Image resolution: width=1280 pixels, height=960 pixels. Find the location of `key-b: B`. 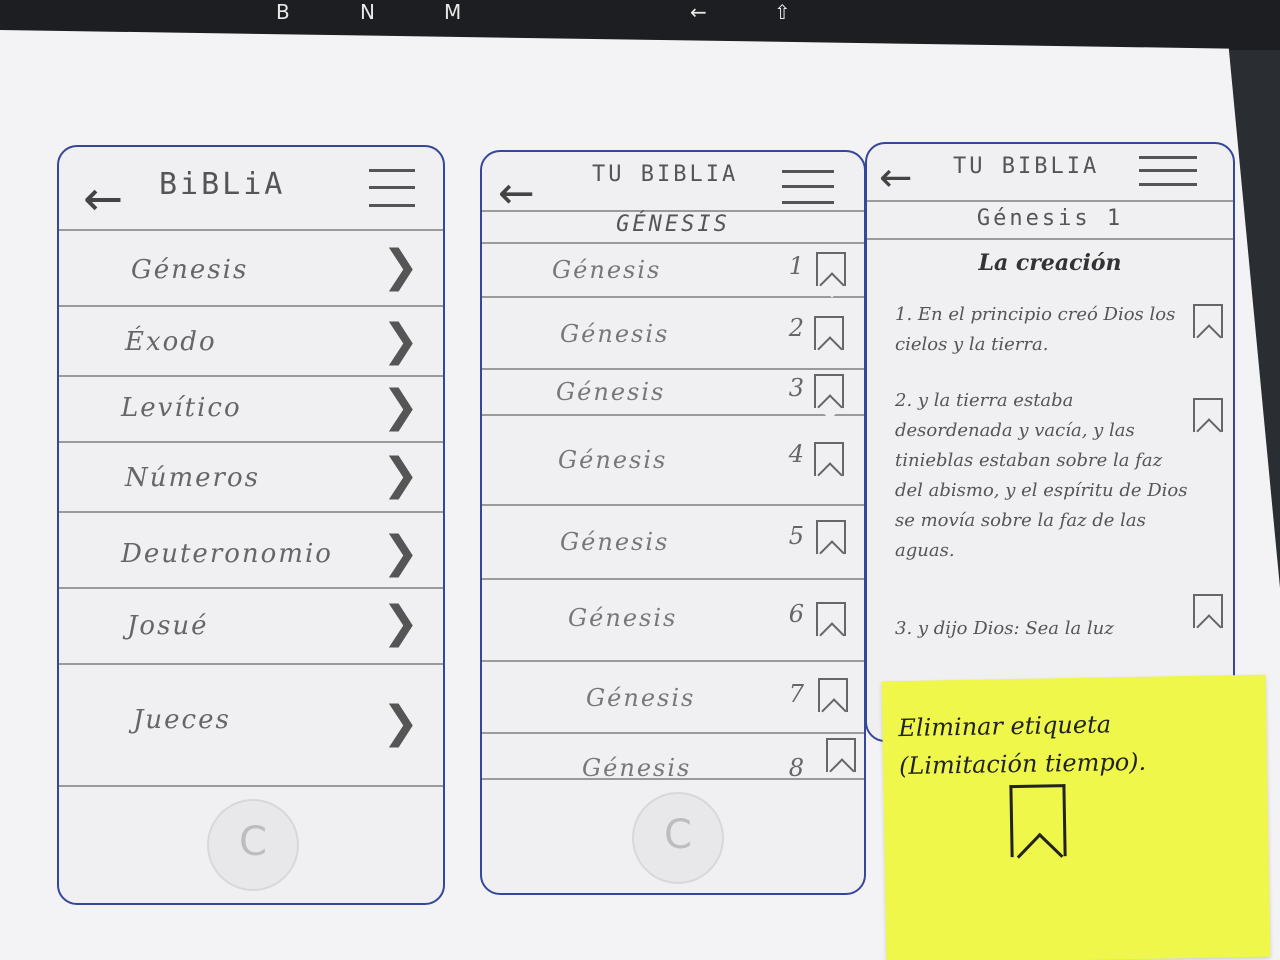

key-b: B is located at coordinates (283, 12).